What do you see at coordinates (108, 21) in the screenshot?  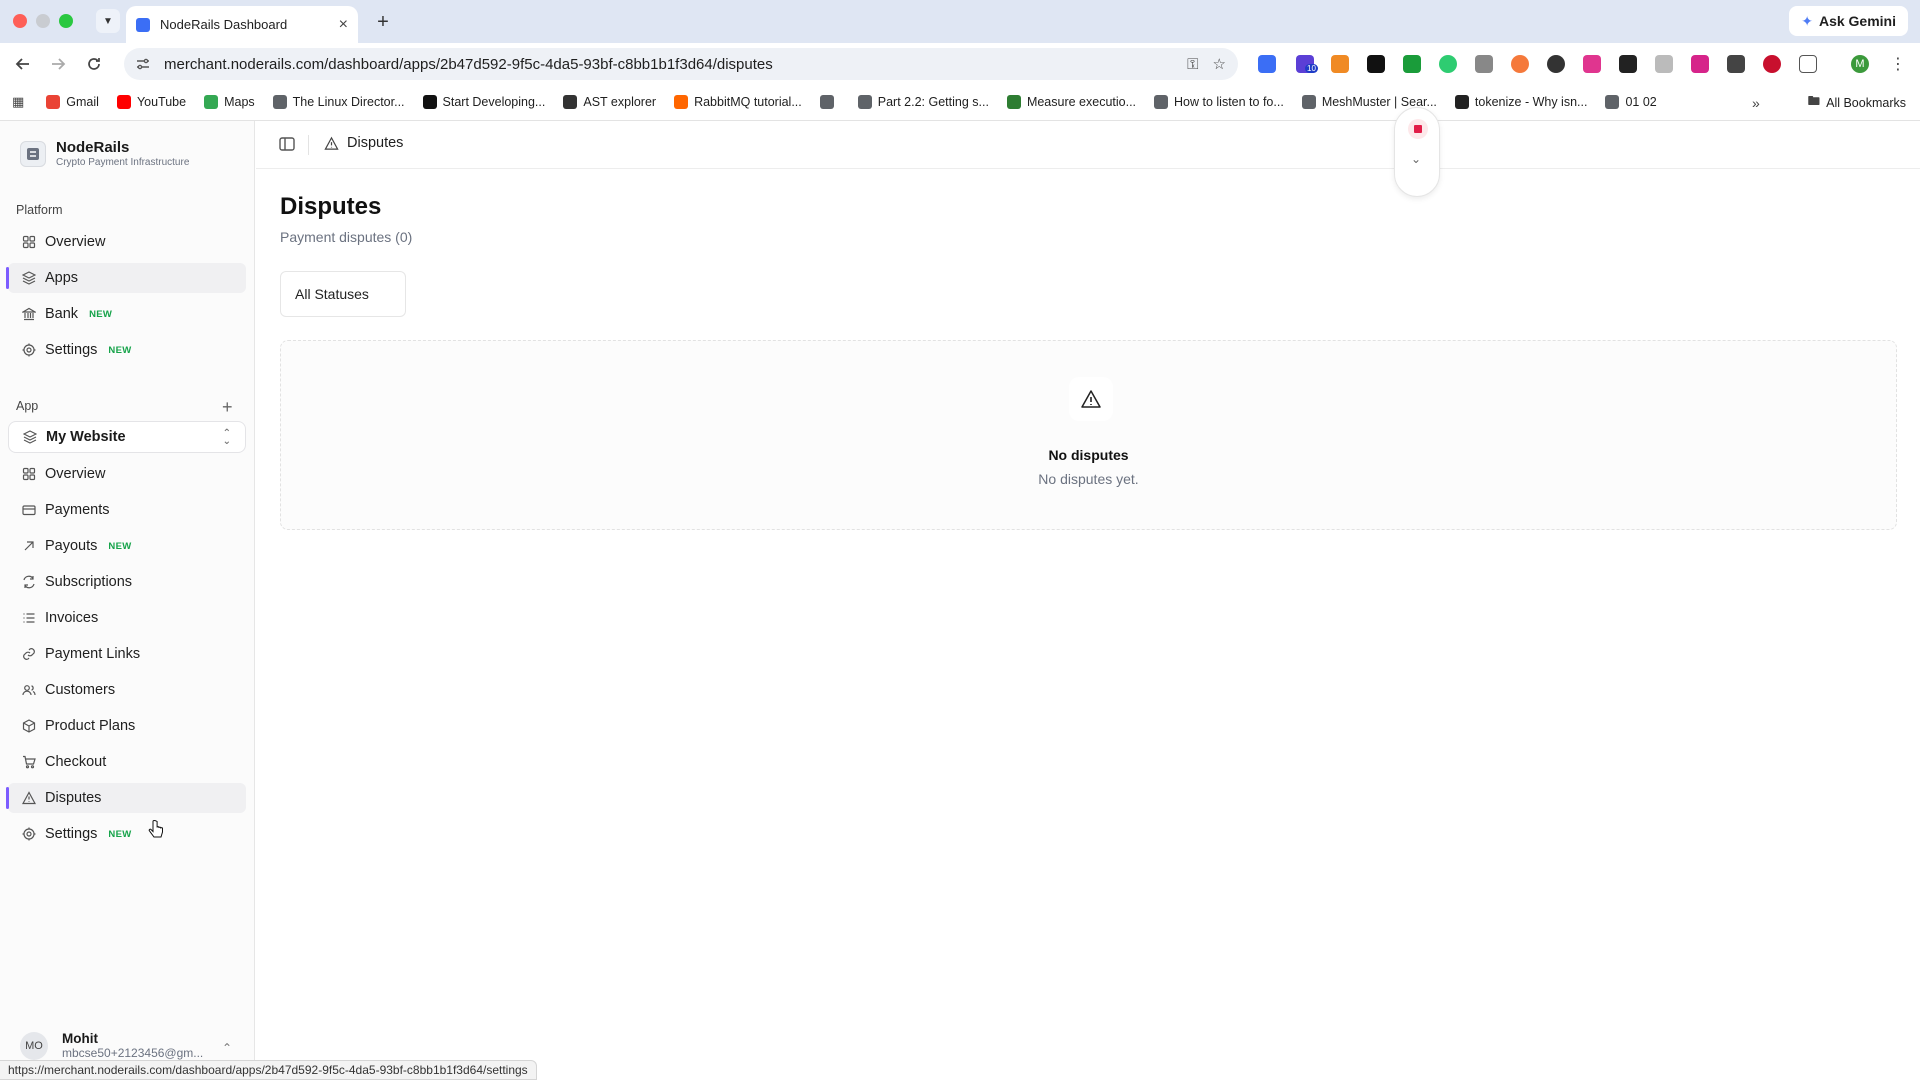 I see `tab-search-button: ▼` at bounding box center [108, 21].